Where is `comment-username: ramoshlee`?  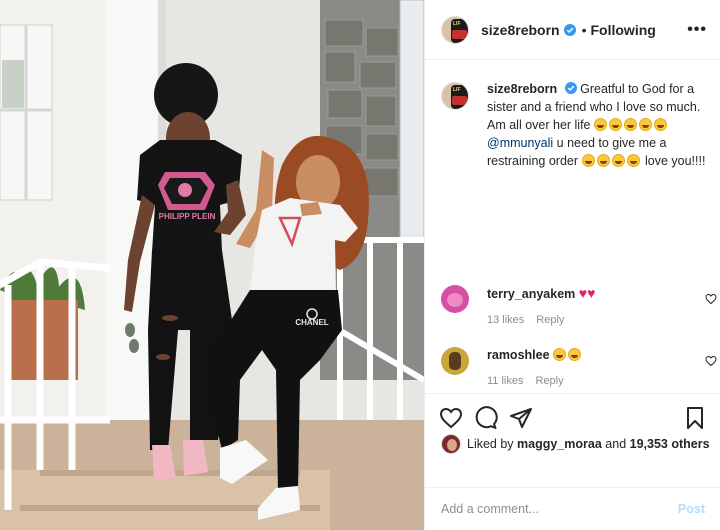
comment-username: ramoshlee is located at coordinates (518, 355).